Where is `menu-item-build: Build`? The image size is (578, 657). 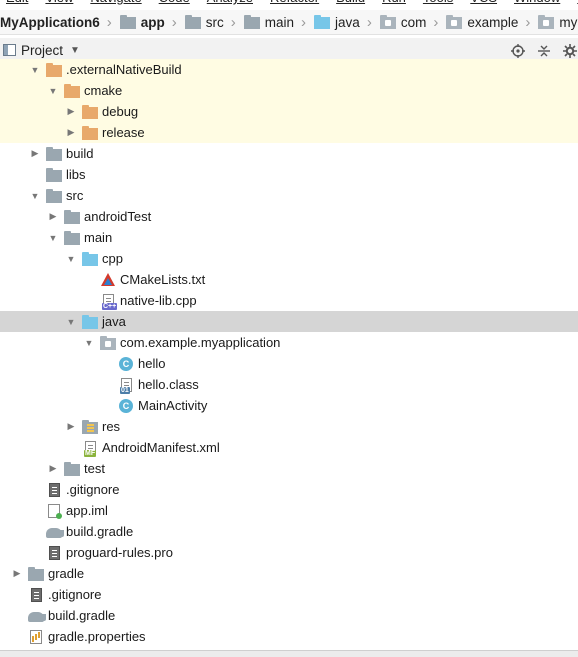 menu-item-build: Build is located at coordinates (350, 2).